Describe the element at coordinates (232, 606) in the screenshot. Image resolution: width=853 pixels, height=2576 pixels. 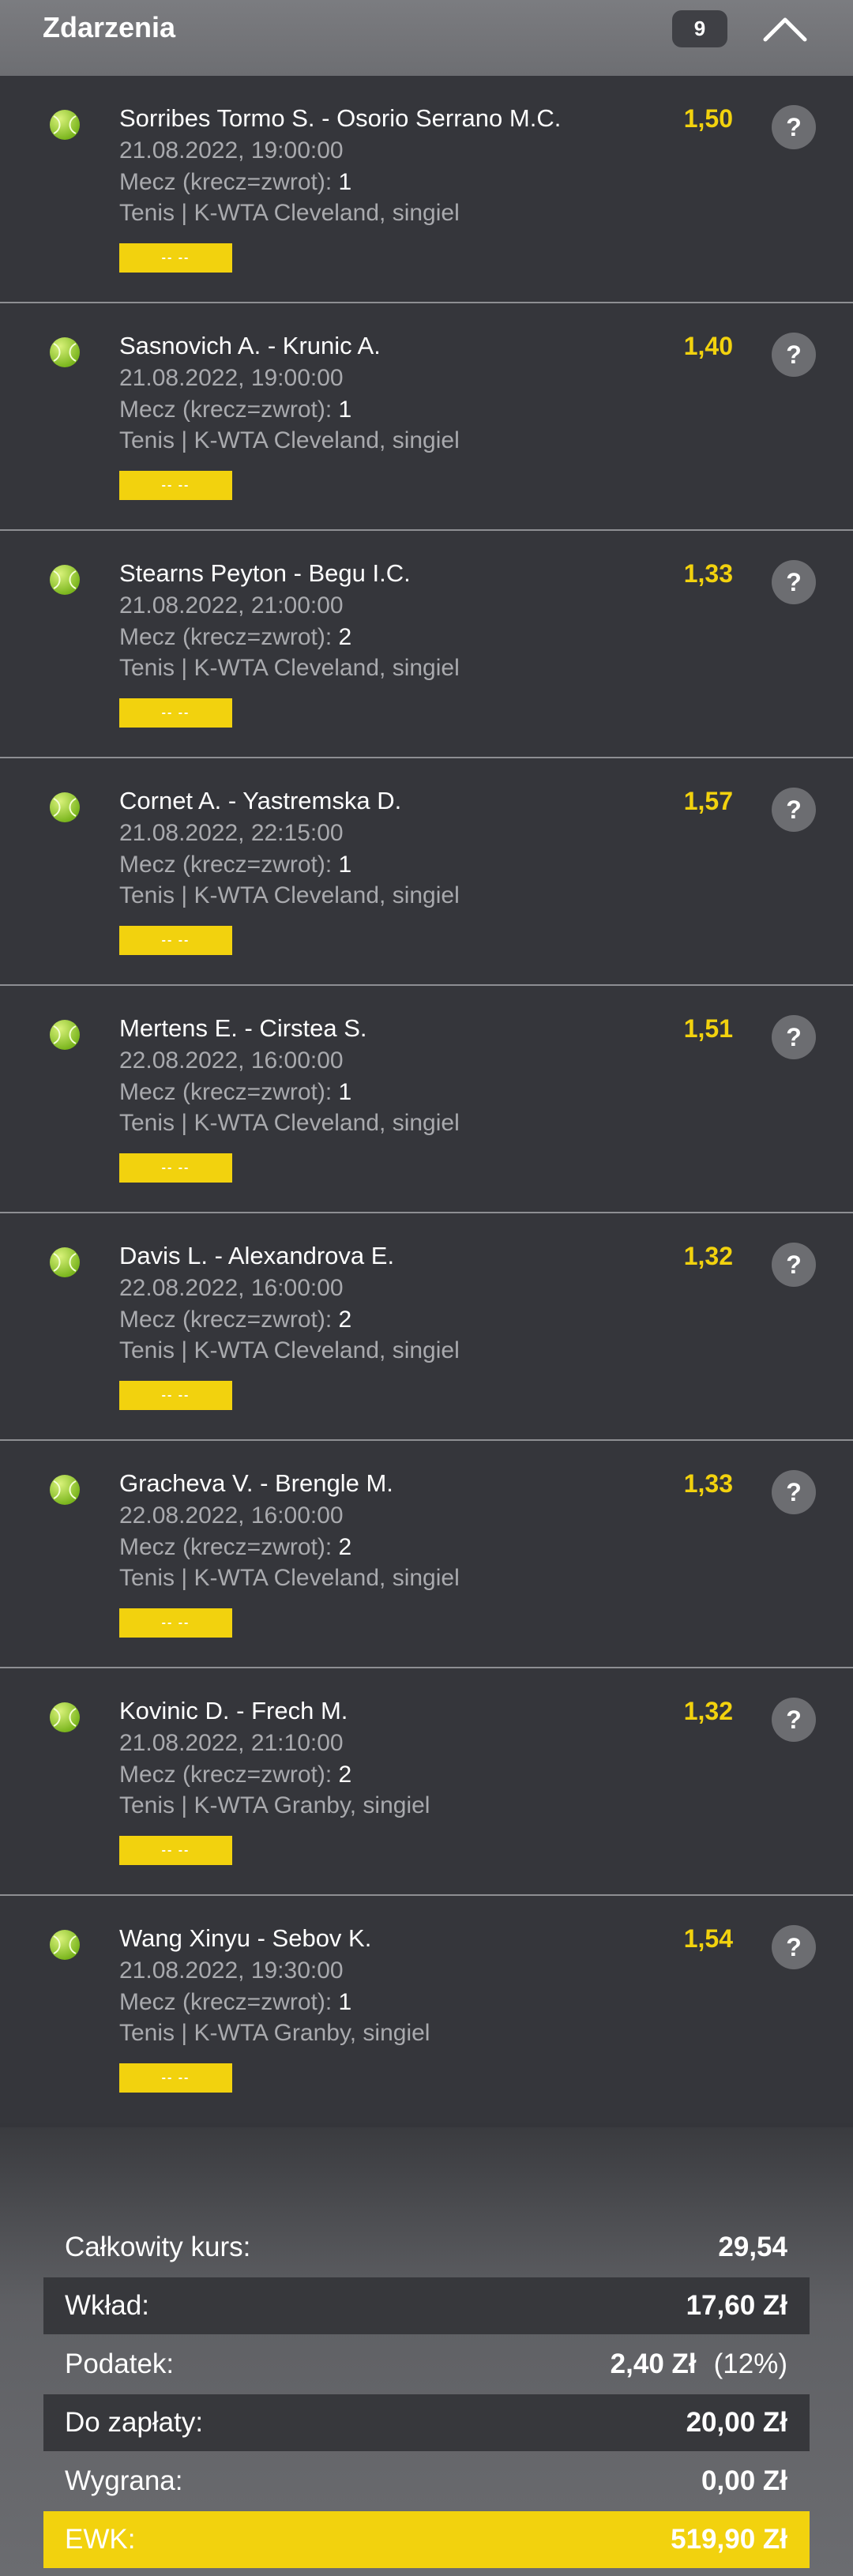
I see `event-date: 21.08.2022, 21:00:00` at that location.